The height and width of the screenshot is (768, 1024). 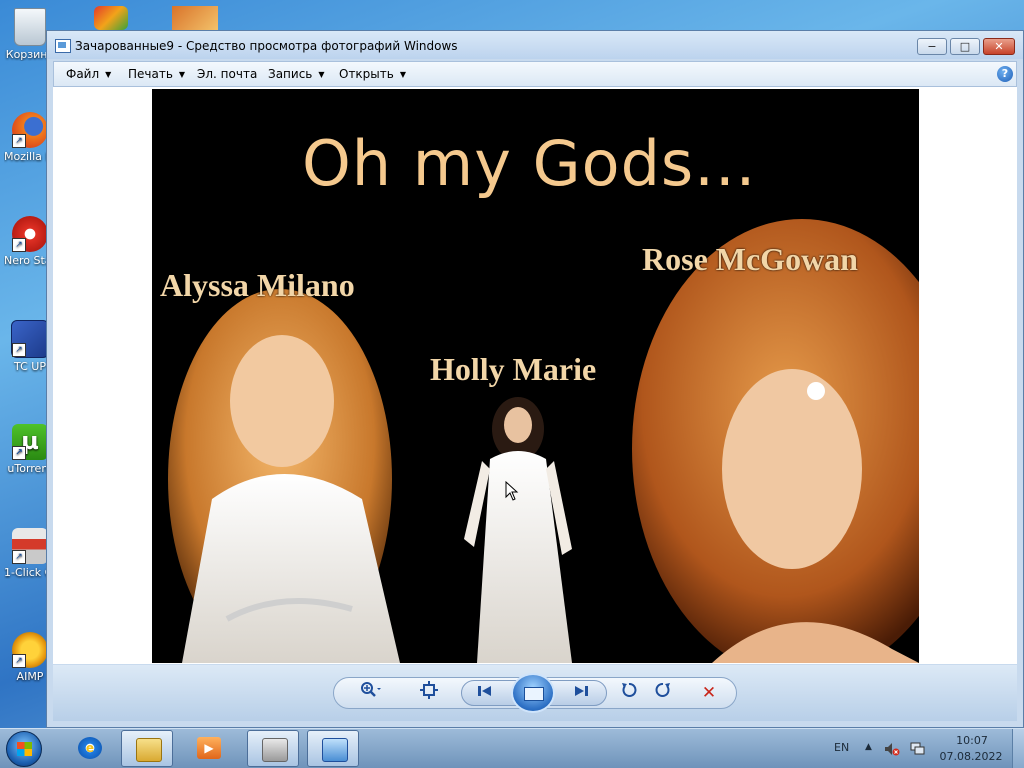 What do you see at coordinates (581, 693) in the screenshot?
I see `next-icon` at bounding box center [581, 693].